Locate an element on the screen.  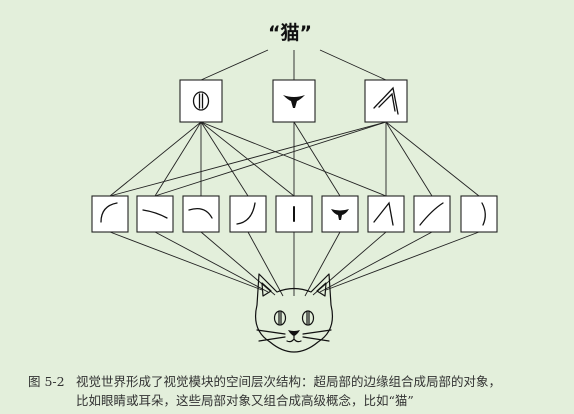
edge-curve-rise is located at coordinates (248, 214).